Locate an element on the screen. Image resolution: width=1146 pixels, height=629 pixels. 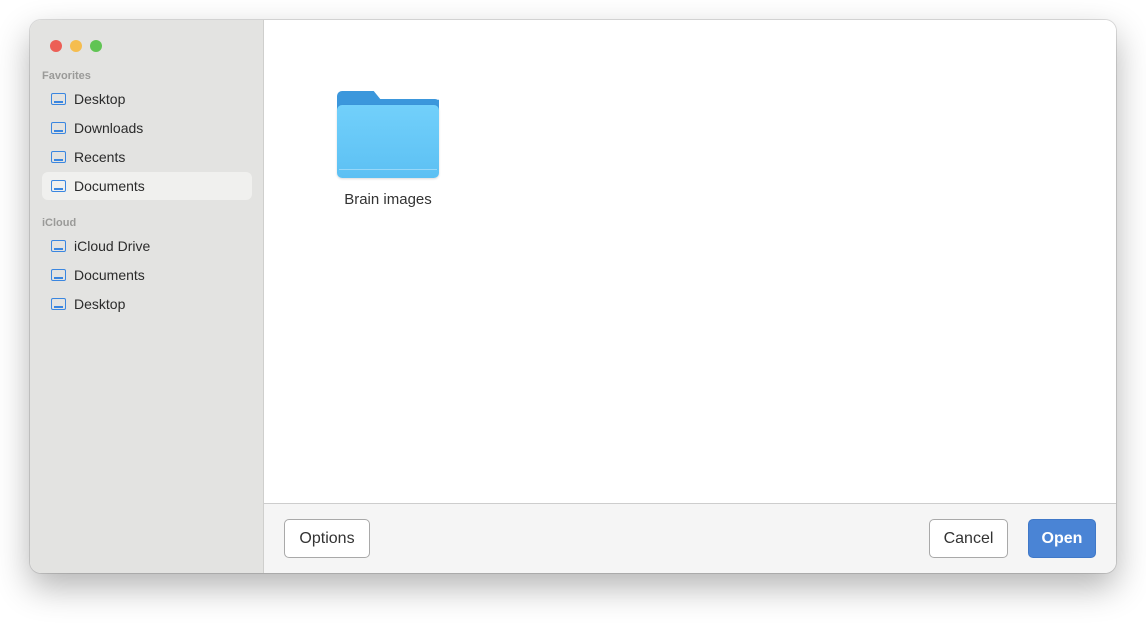
folder-item-brain-images: Brain images is located at coordinates (388, 148).